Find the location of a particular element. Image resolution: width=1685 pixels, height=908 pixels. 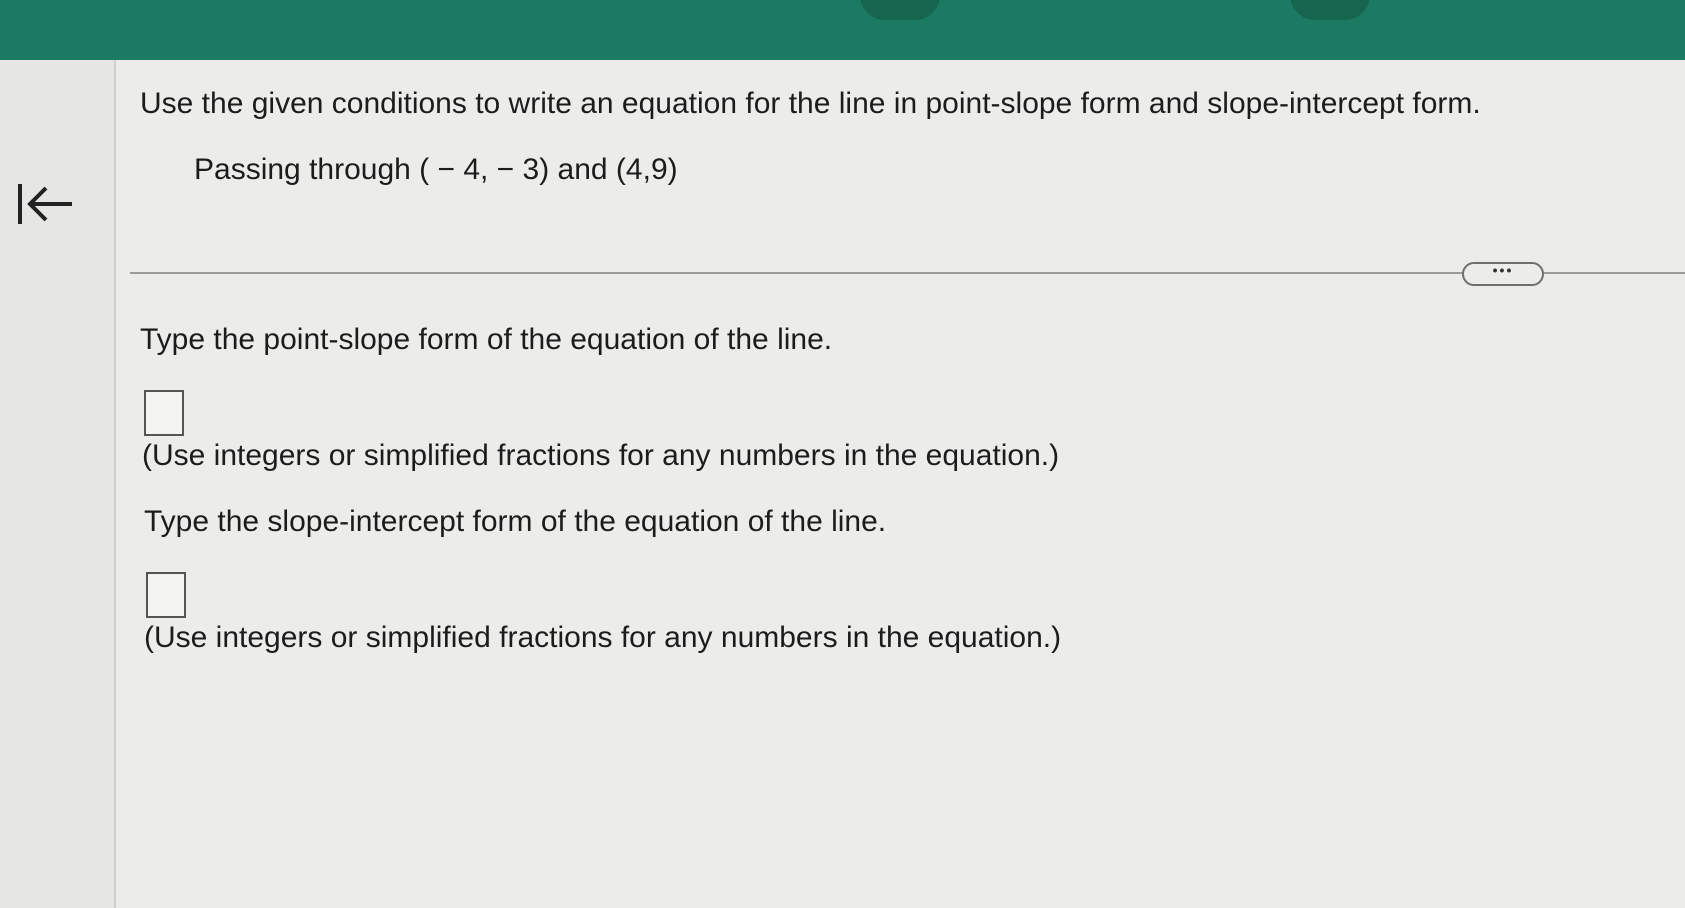

top-header-bar is located at coordinates (842, 30).